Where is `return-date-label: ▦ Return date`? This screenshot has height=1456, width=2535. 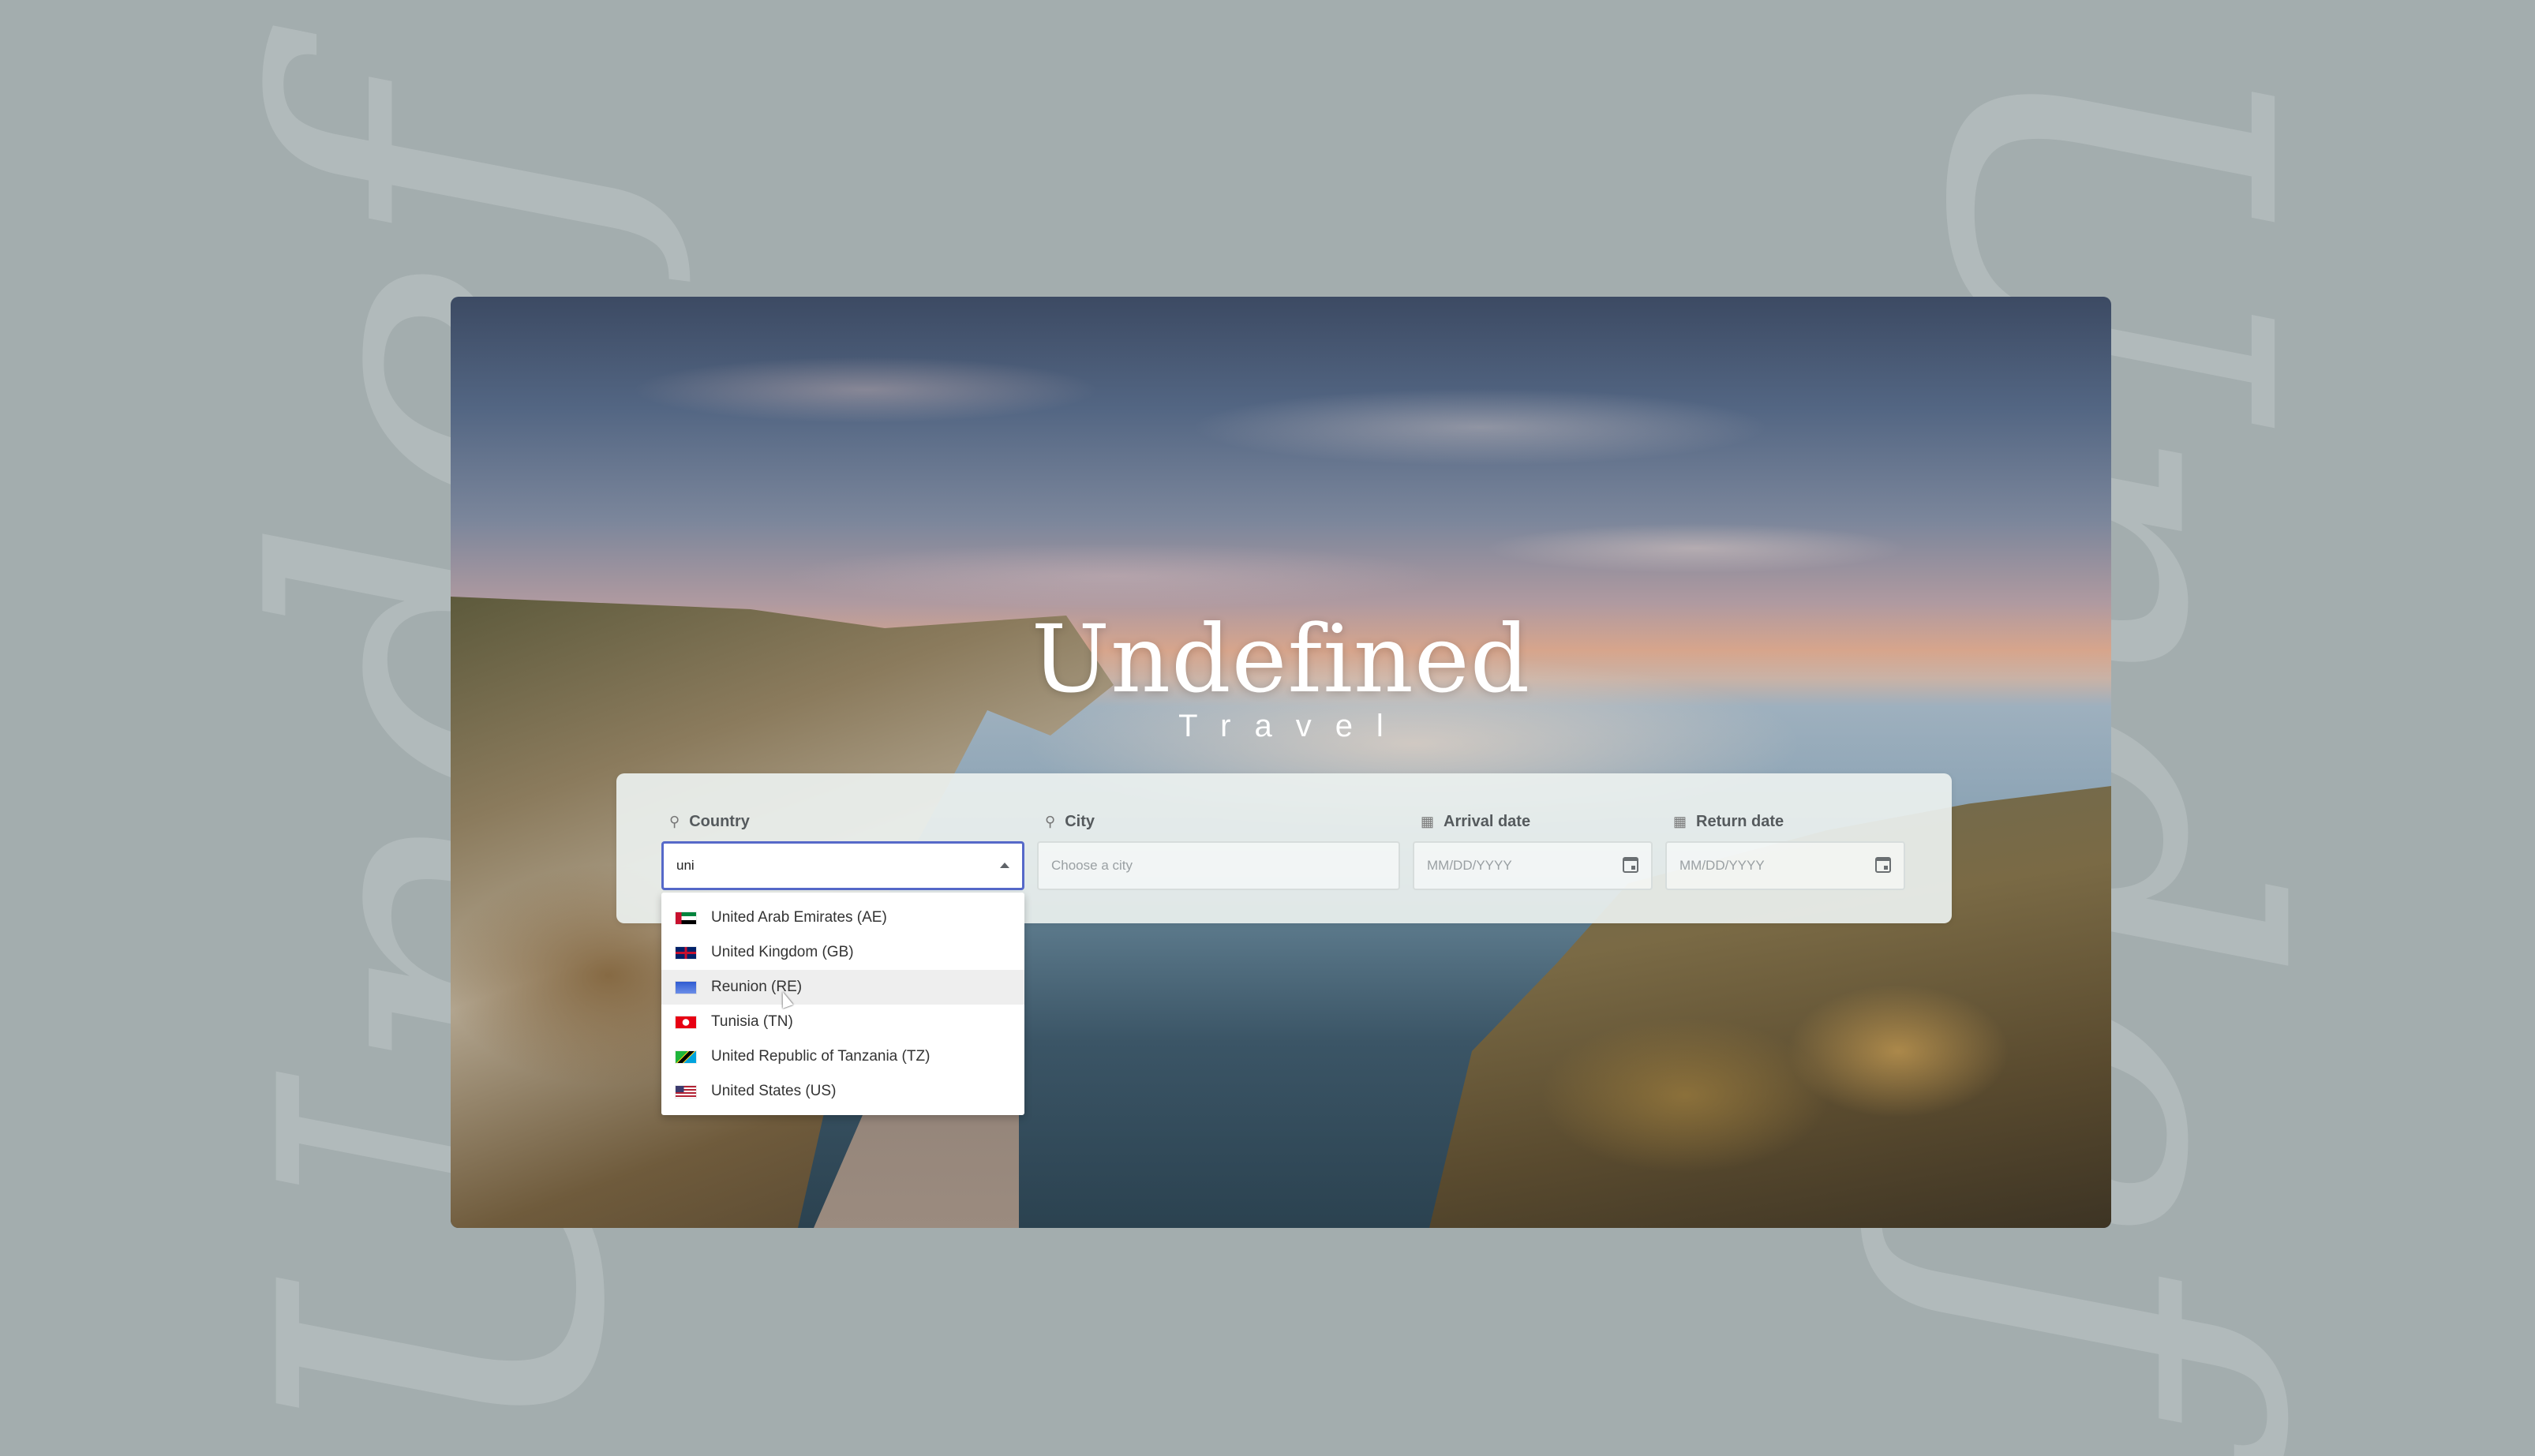
return-date-label: ▦ Return date is located at coordinates (1728, 822).